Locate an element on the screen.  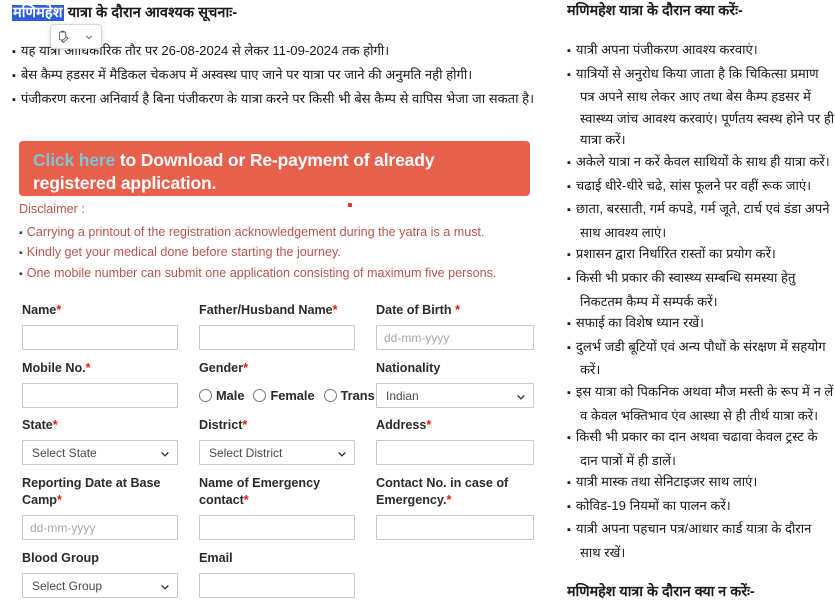
mobile-no-input is located at coordinates (100, 395).